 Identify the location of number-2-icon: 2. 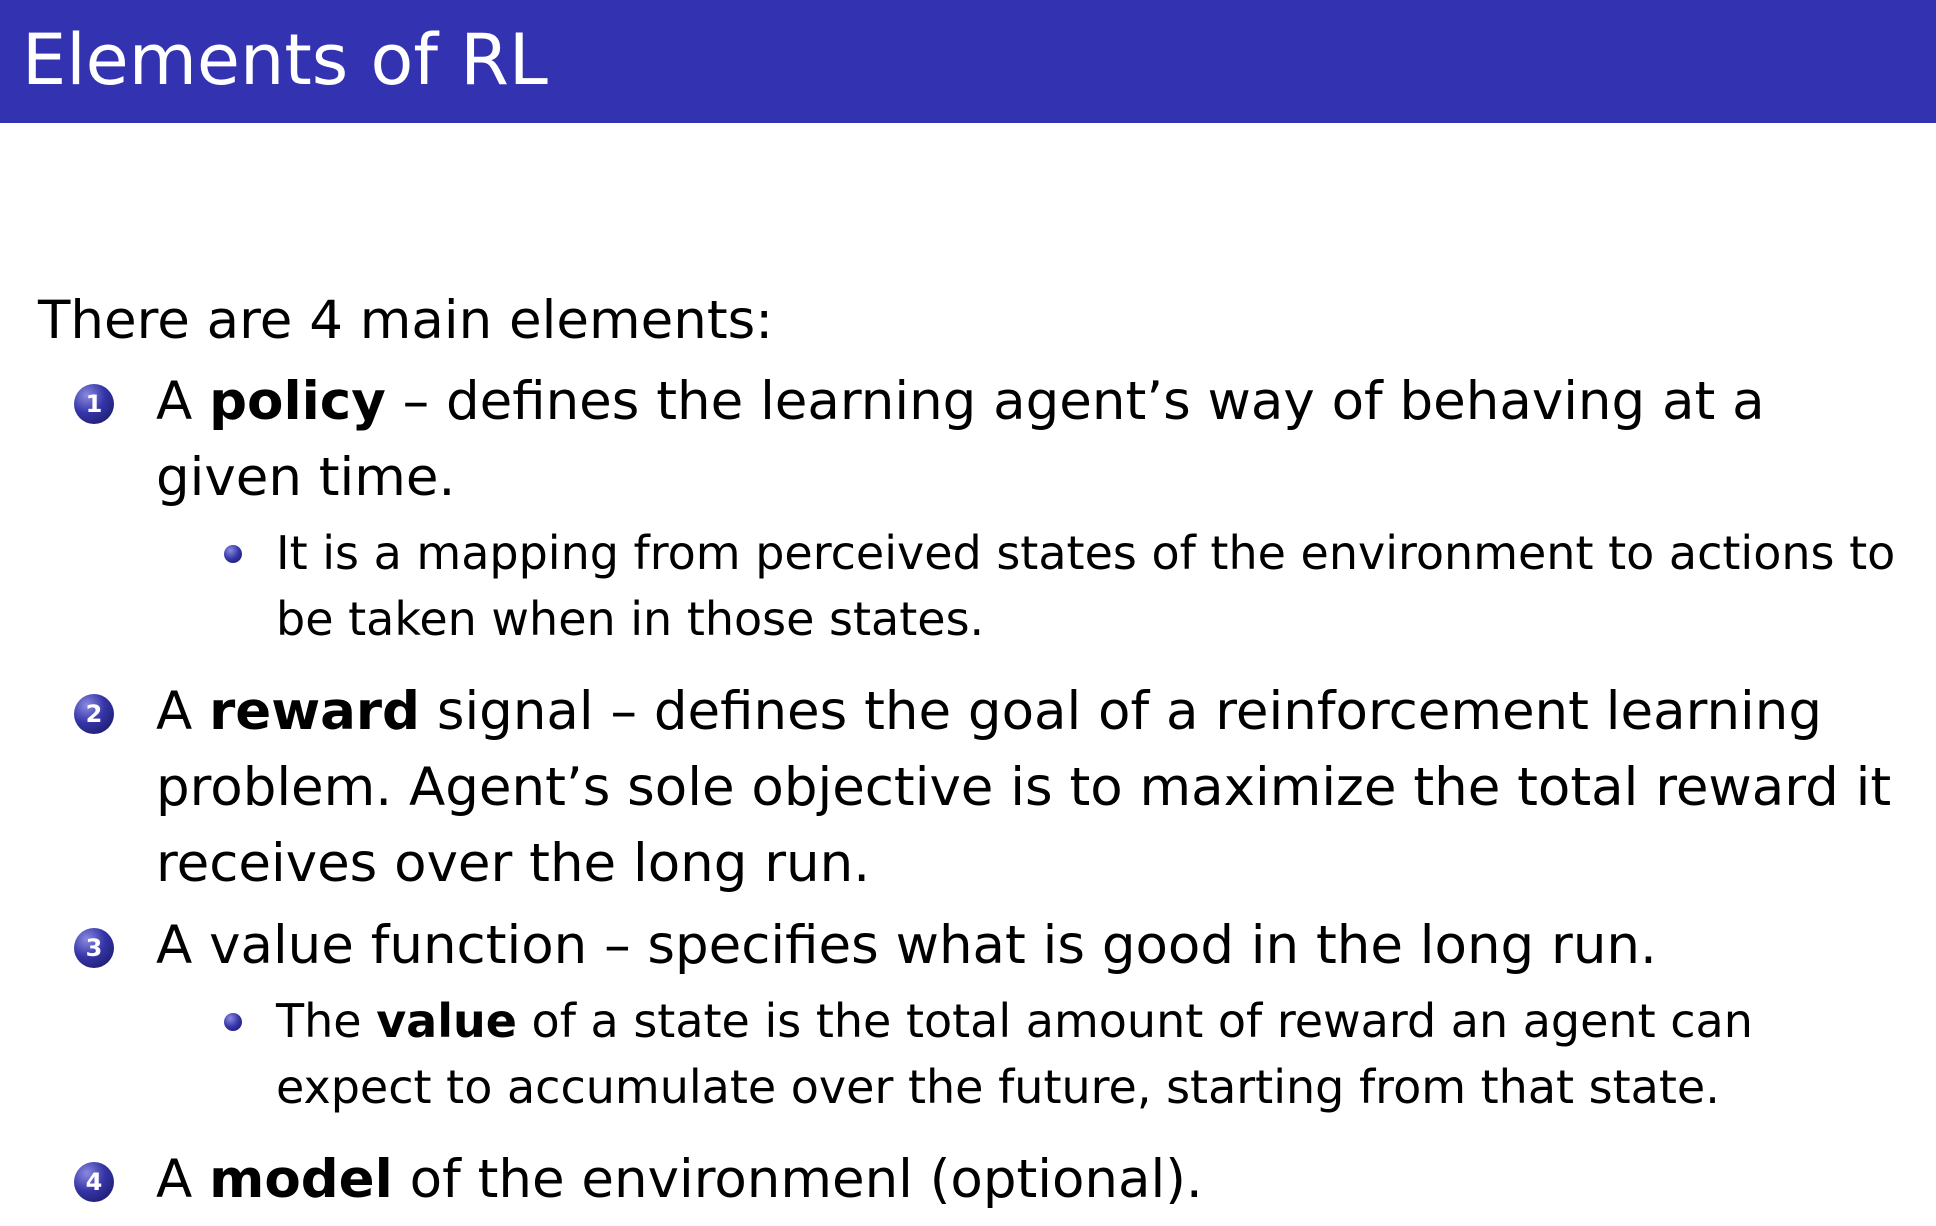
(94, 714).